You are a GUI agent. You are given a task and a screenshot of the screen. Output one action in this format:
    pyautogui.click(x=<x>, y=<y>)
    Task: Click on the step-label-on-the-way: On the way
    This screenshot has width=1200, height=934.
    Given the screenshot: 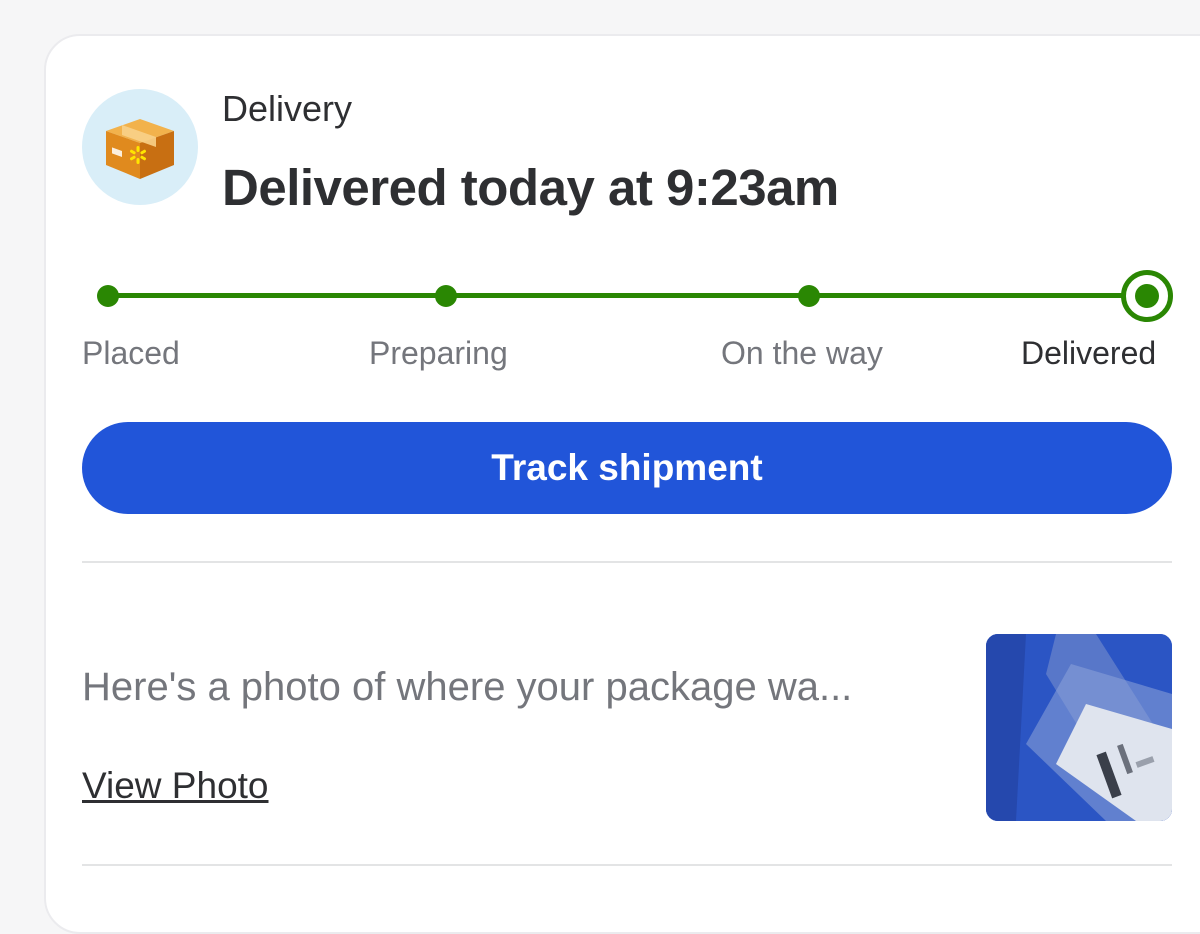 What is the action you would take?
    pyautogui.click(x=802, y=353)
    